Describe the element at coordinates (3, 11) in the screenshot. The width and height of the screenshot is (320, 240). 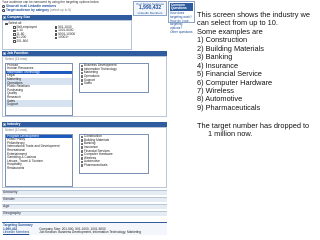
I see `radio-target-category` at that location.